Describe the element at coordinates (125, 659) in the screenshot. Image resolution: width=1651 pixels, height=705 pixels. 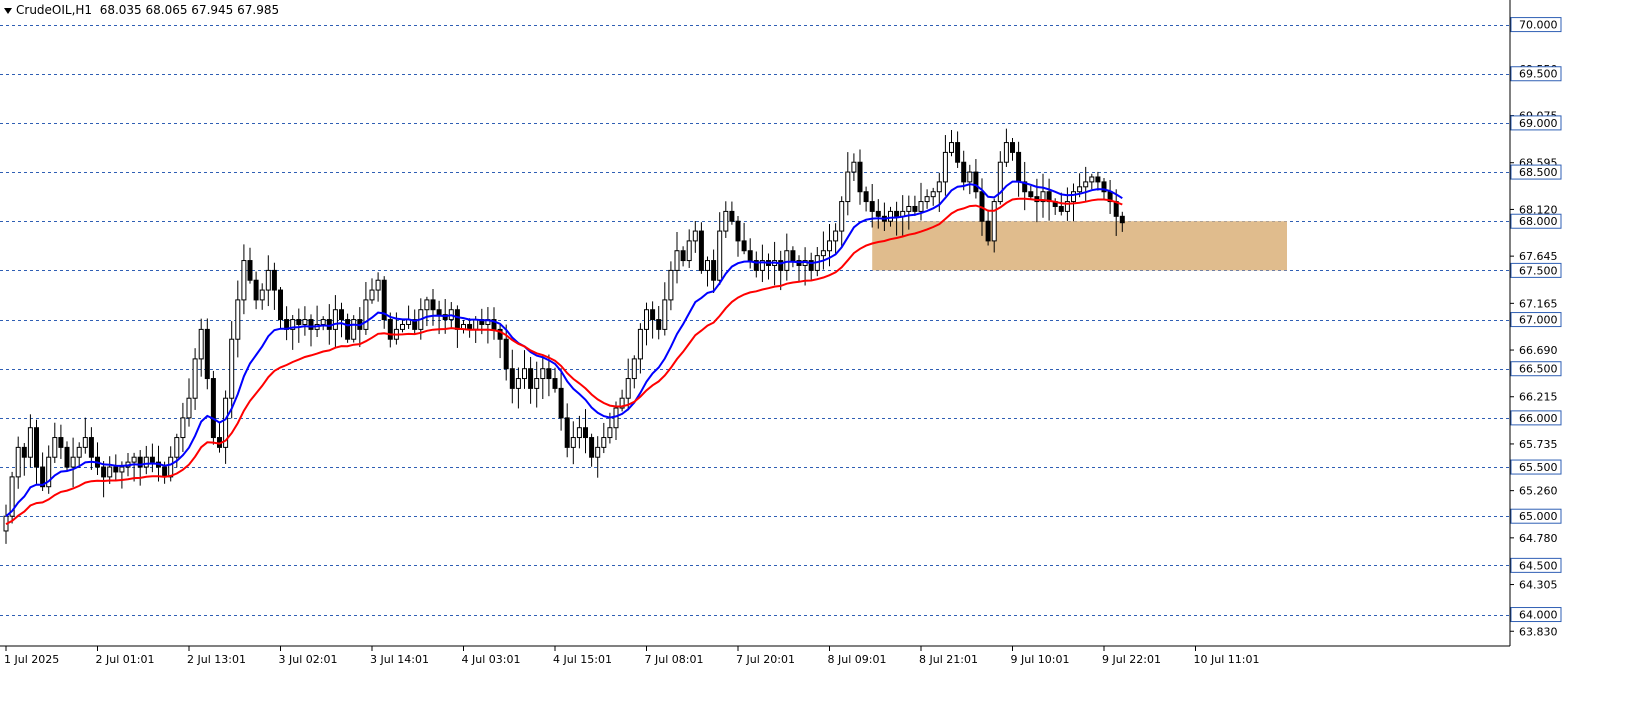
I see `time-tick-label: 2 Jul 01:01` at that location.